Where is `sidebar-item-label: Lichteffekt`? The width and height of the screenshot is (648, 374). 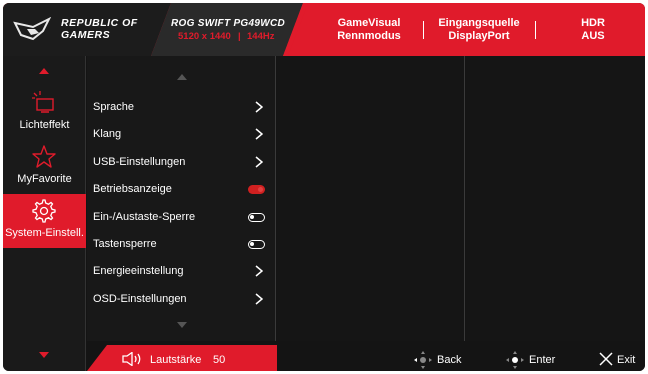 sidebar-item-label: Lichteffekt is located at coordinates (44, 125).